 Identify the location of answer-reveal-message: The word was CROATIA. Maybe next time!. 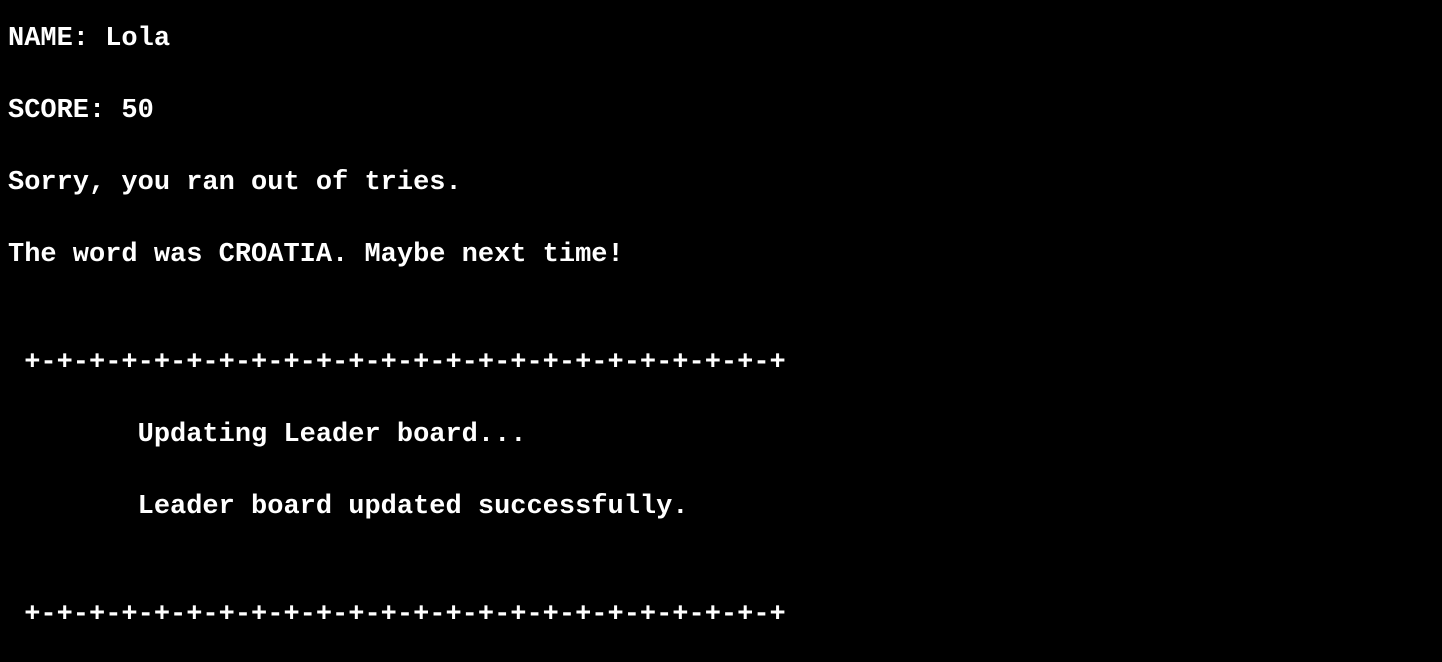
(316, 255).